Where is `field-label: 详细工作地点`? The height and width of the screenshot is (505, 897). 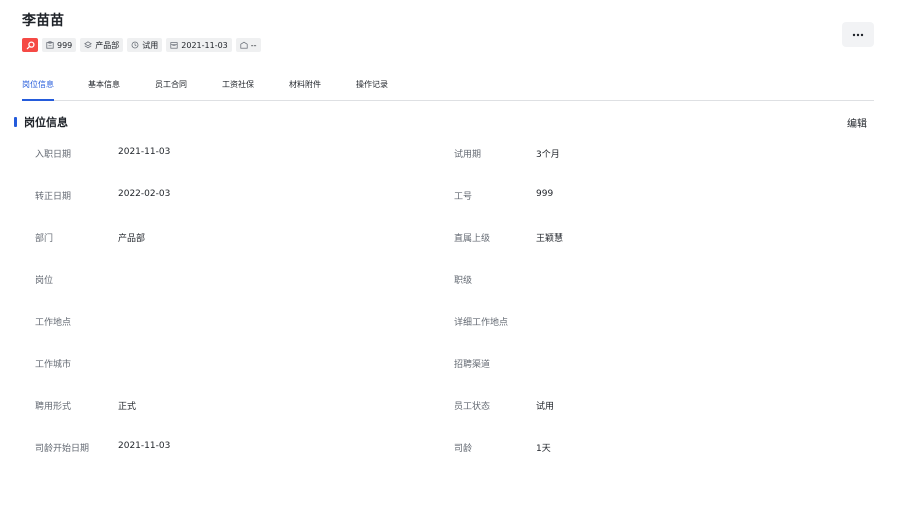
field-label: 详细工作地点 is located at coordinates (481, 323).